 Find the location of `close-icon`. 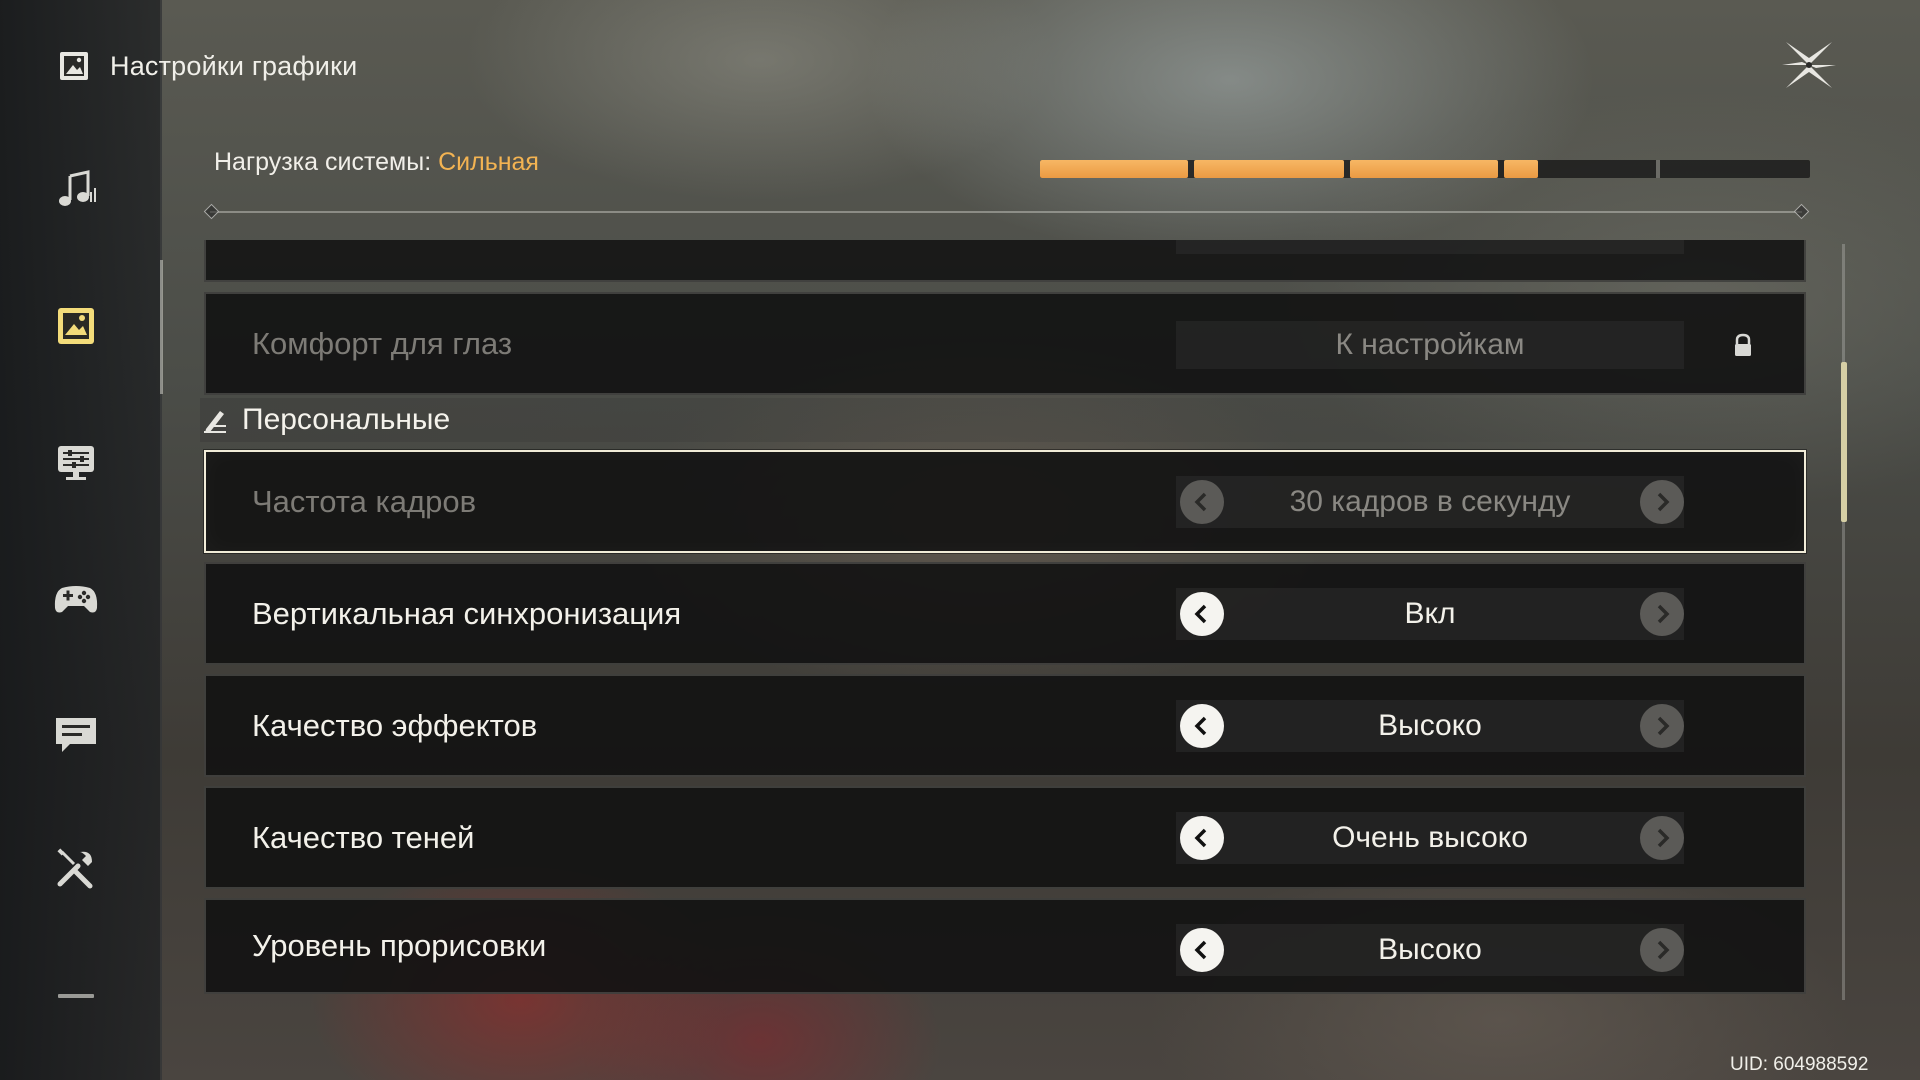

close-icon is located at coordinates (1809, 65).